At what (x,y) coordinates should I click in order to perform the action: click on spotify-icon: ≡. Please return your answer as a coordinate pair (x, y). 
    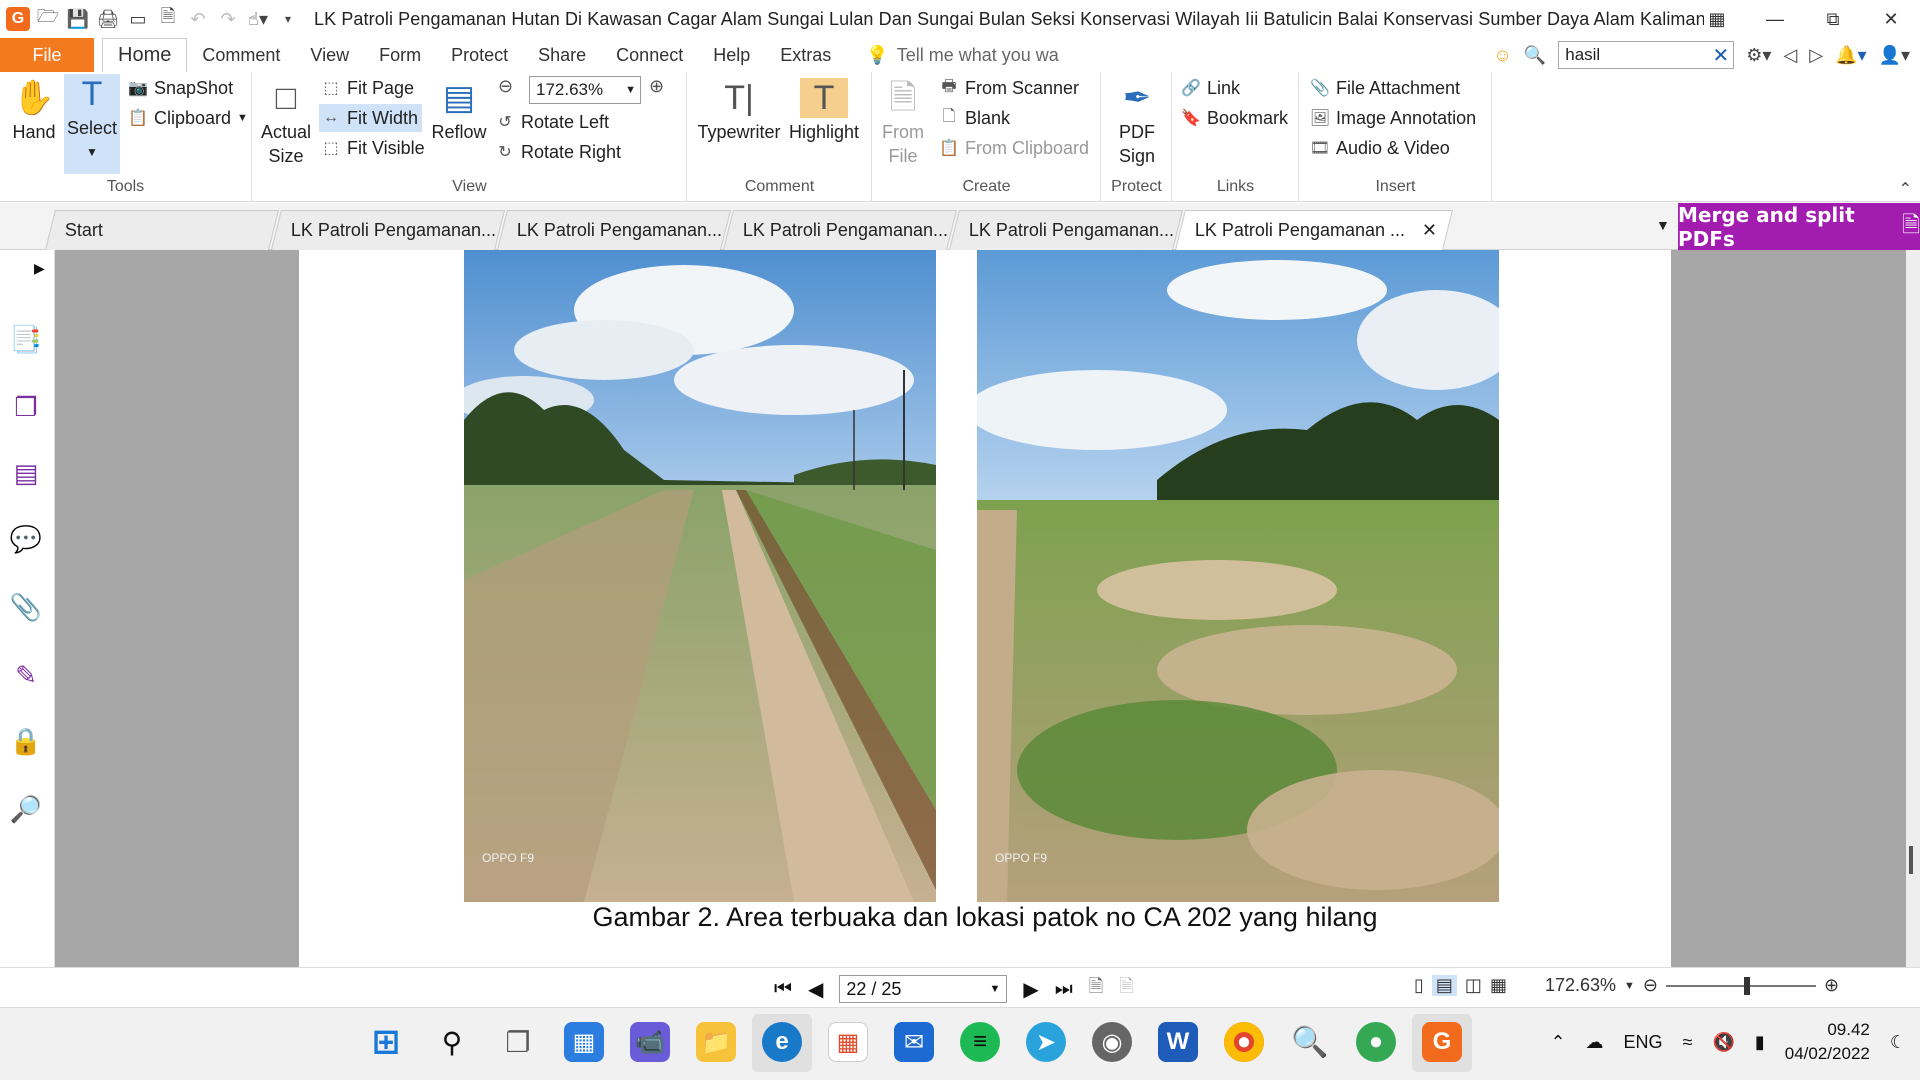
    Looking at the image, I should click on (980, 1042).